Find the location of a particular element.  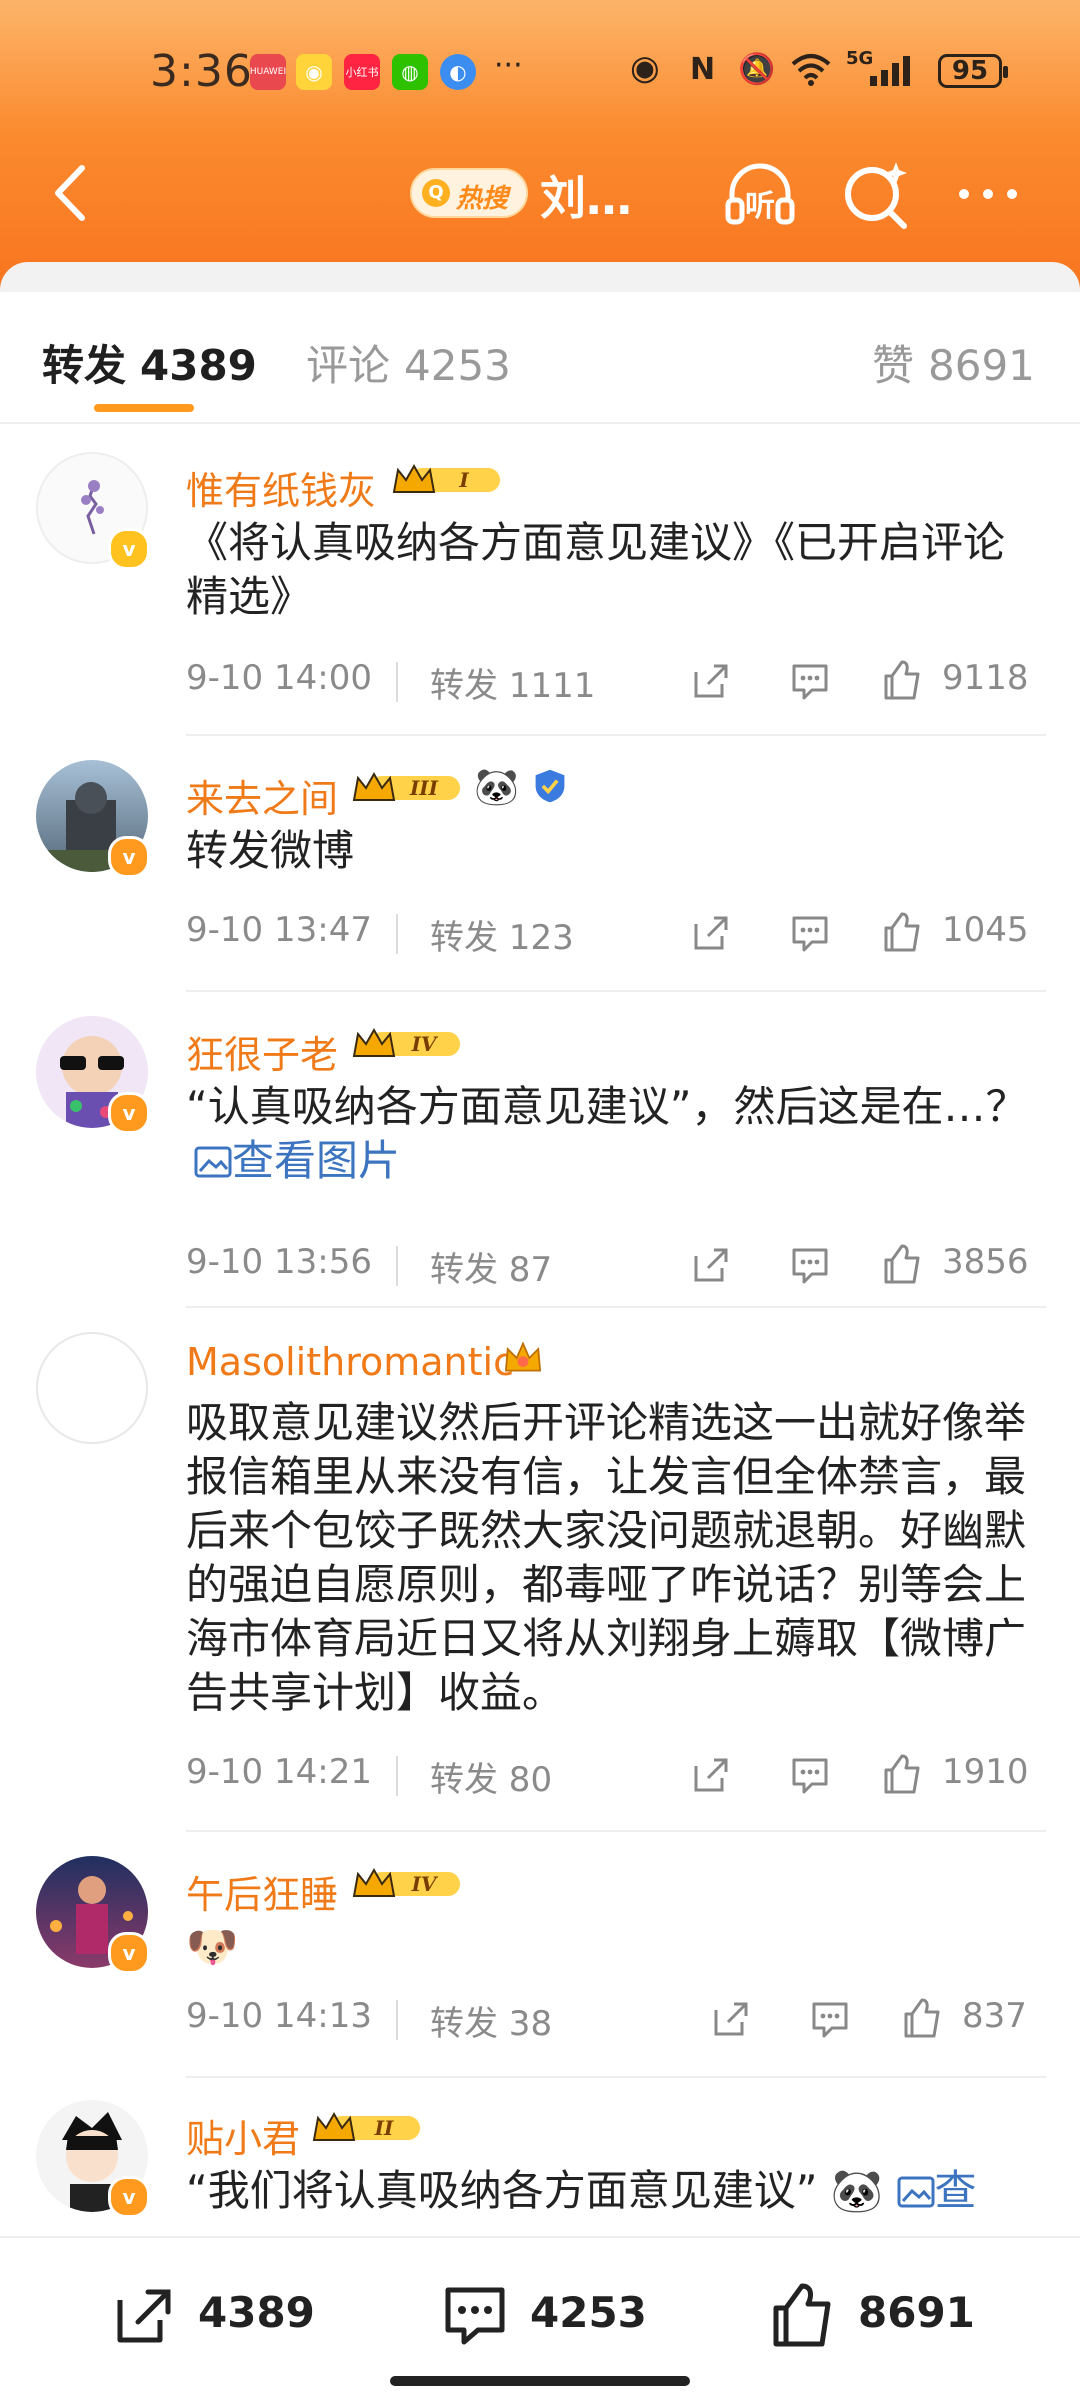

member-level: II is located at coordinates (384, 2128).